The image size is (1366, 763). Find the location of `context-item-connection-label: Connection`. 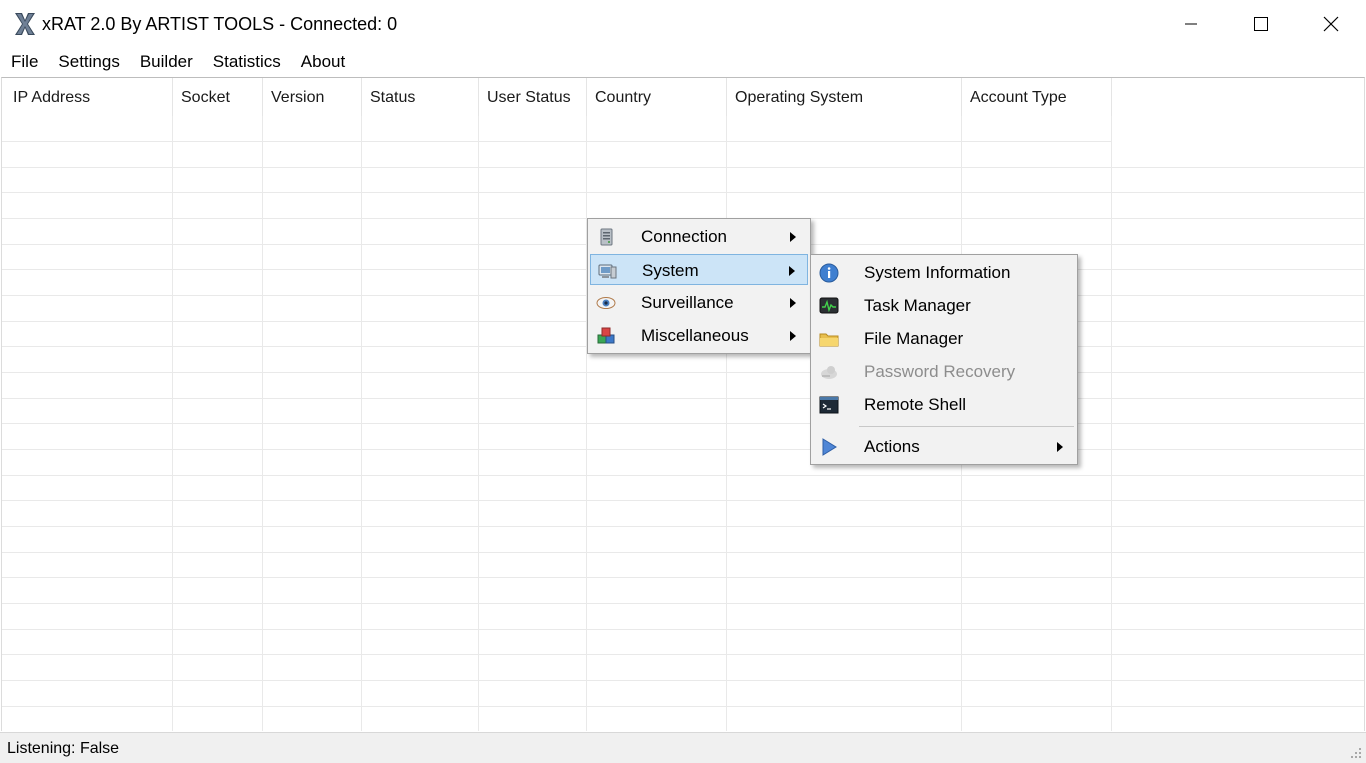

context-item-connection-label: Connection is located at coordinates (684, 236).